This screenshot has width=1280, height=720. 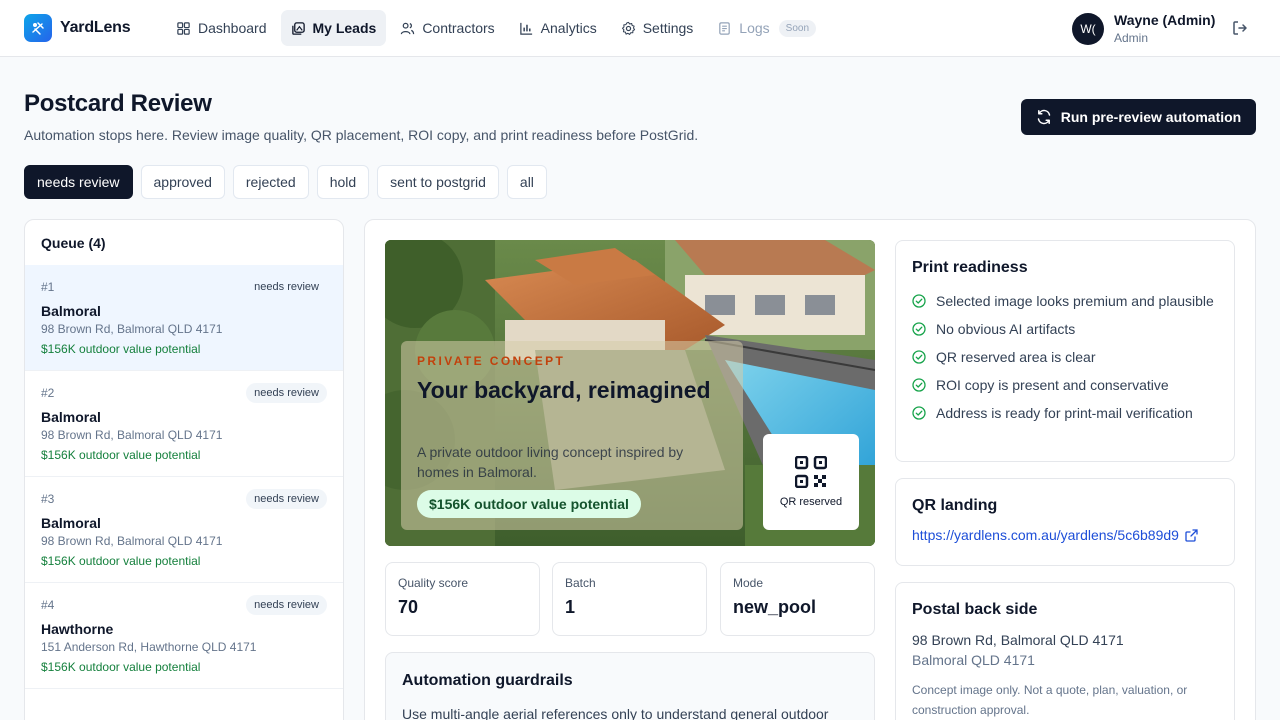 What do you see at coordinates (408, 607) in the screenshot?
I see `stat-value: 70` at bounding box center [408, 607].